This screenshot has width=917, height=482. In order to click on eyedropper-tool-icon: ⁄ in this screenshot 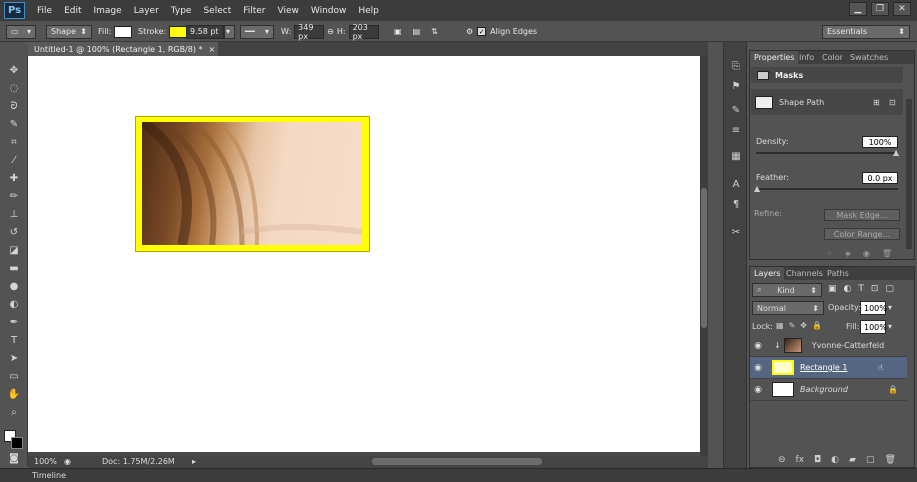, I will do `click(14, 161)`.